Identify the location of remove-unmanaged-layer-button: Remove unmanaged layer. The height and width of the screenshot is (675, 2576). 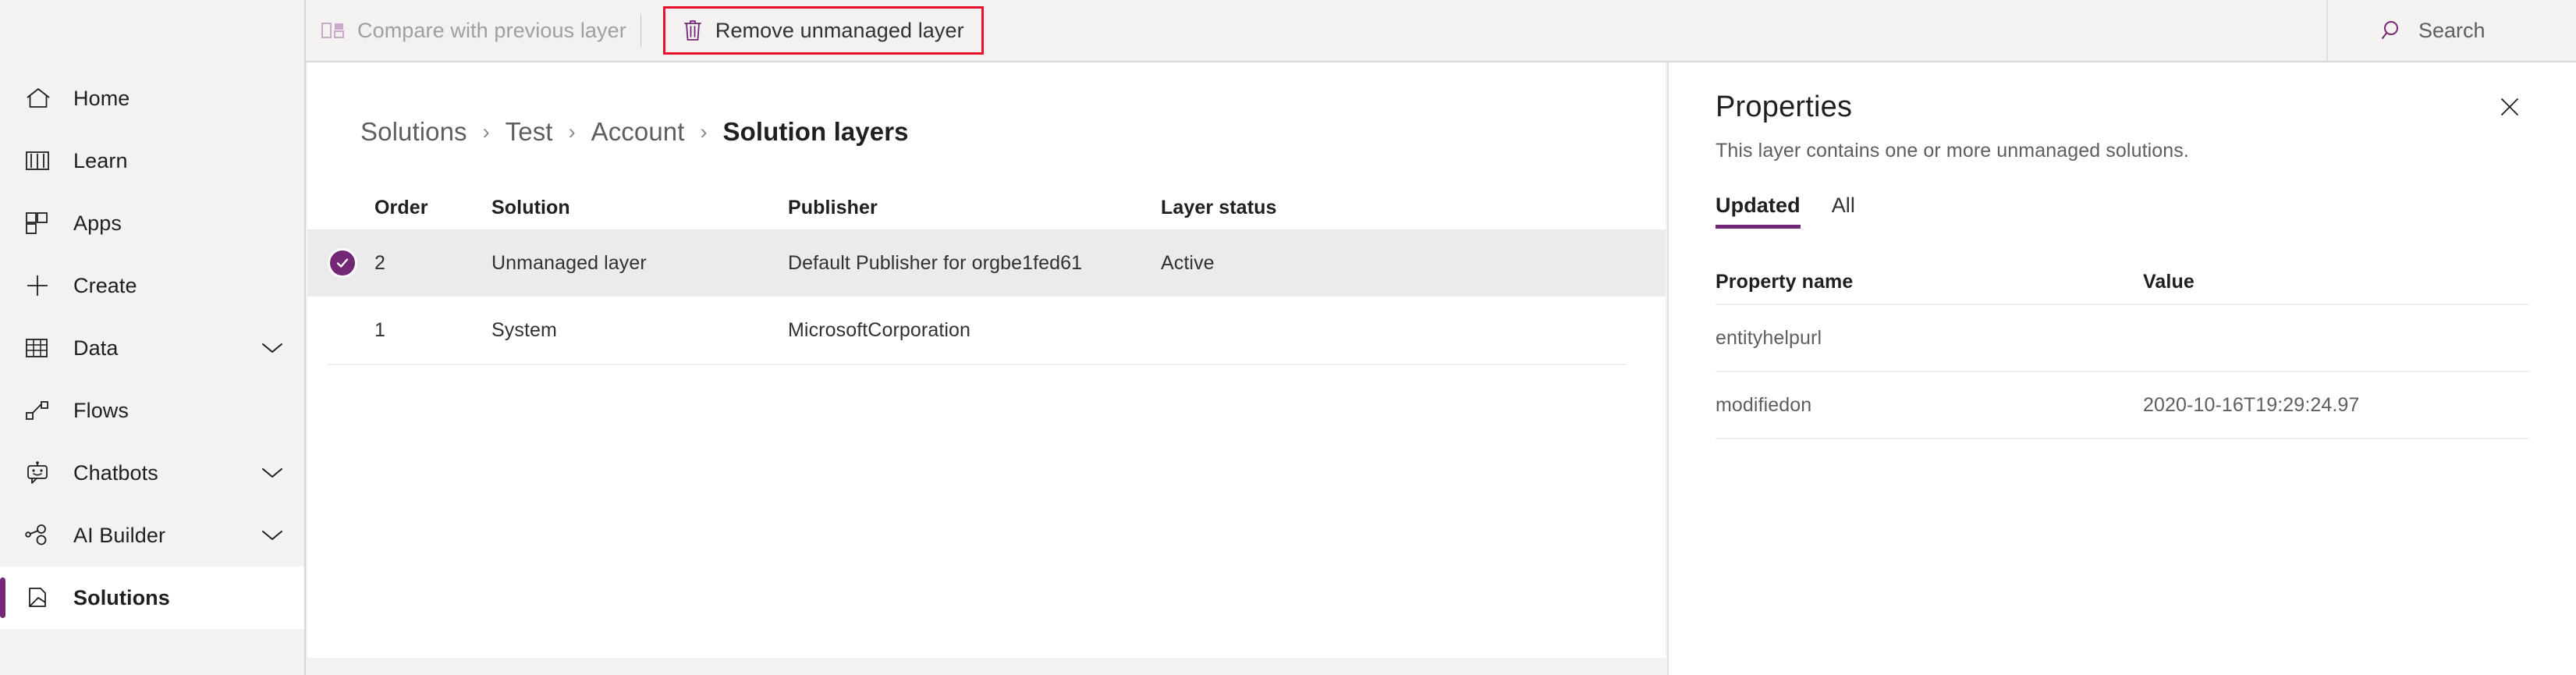
(823, 30).